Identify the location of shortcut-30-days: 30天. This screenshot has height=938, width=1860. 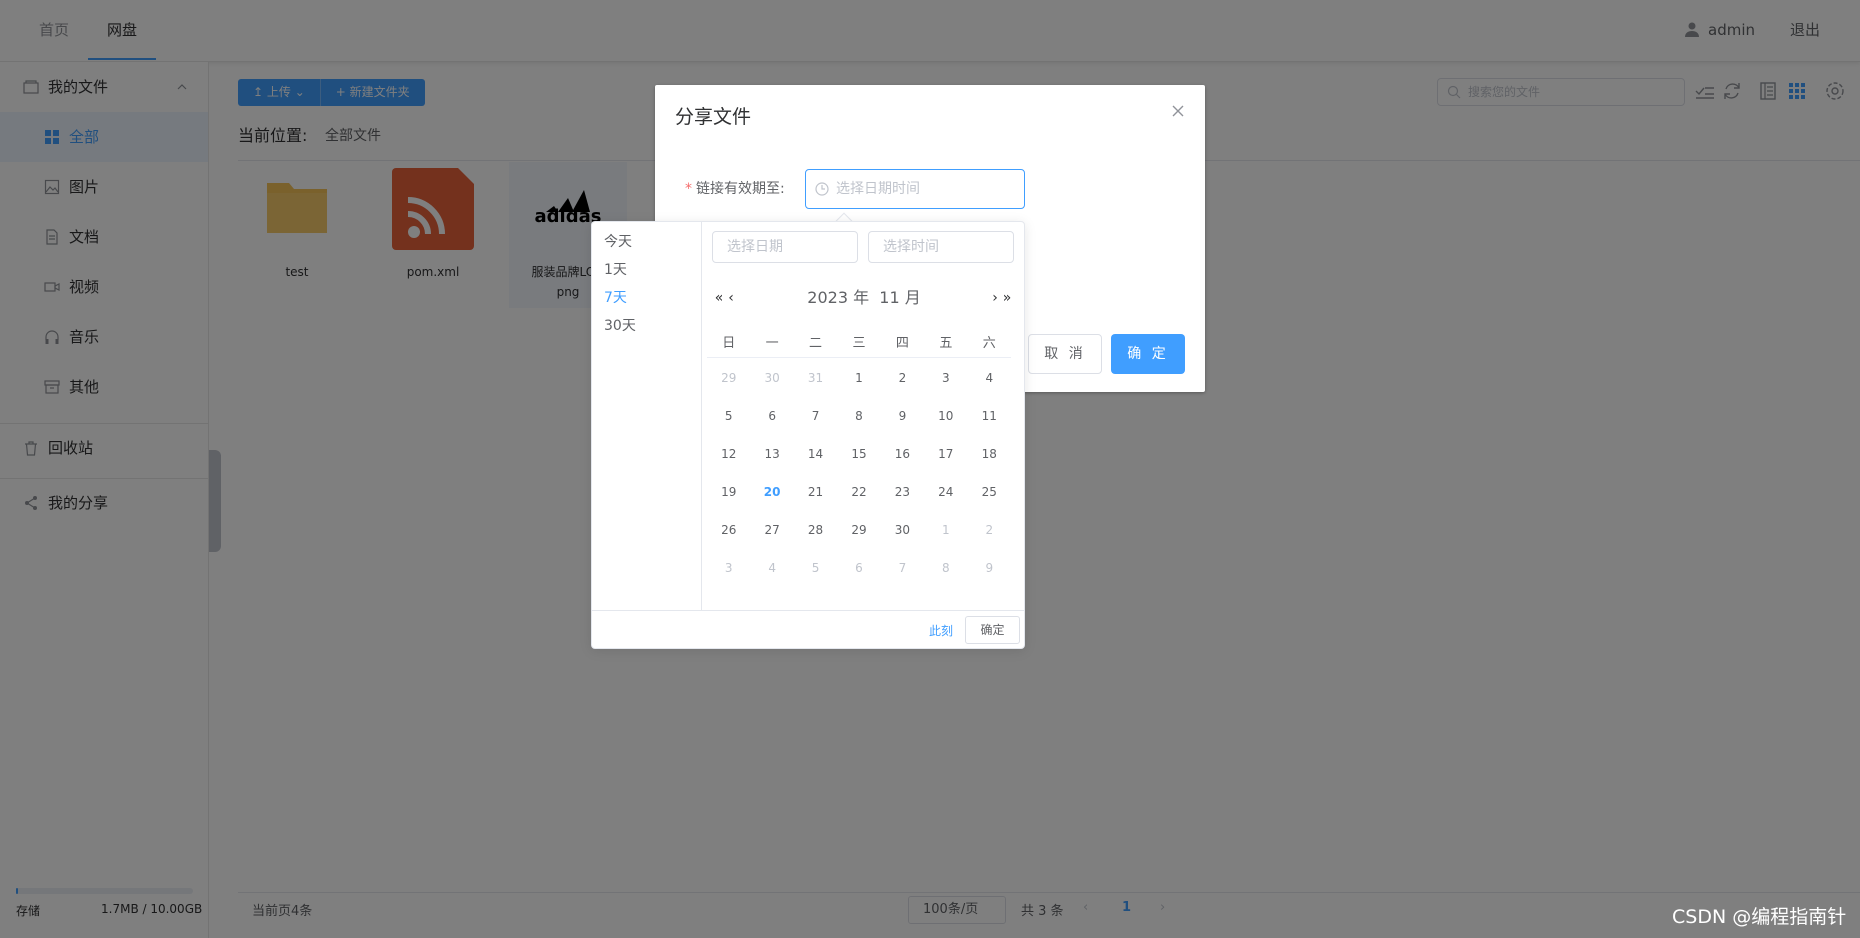
(620, 326).